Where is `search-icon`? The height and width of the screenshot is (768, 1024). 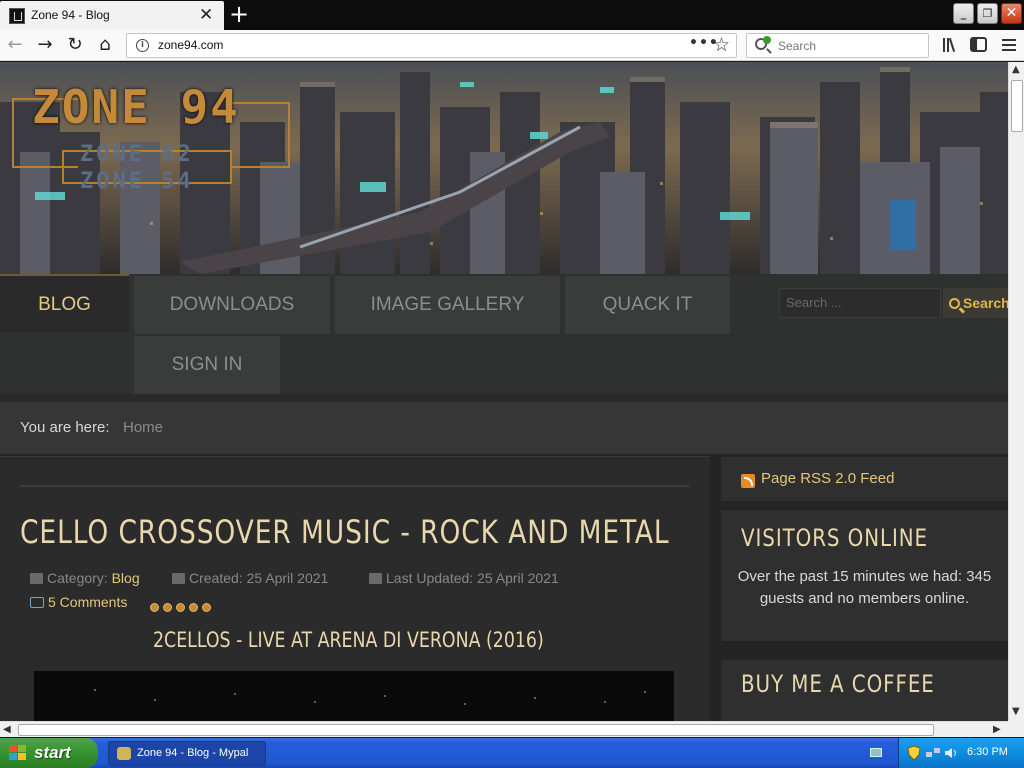 search-icon is located at coordinates (954, 303).